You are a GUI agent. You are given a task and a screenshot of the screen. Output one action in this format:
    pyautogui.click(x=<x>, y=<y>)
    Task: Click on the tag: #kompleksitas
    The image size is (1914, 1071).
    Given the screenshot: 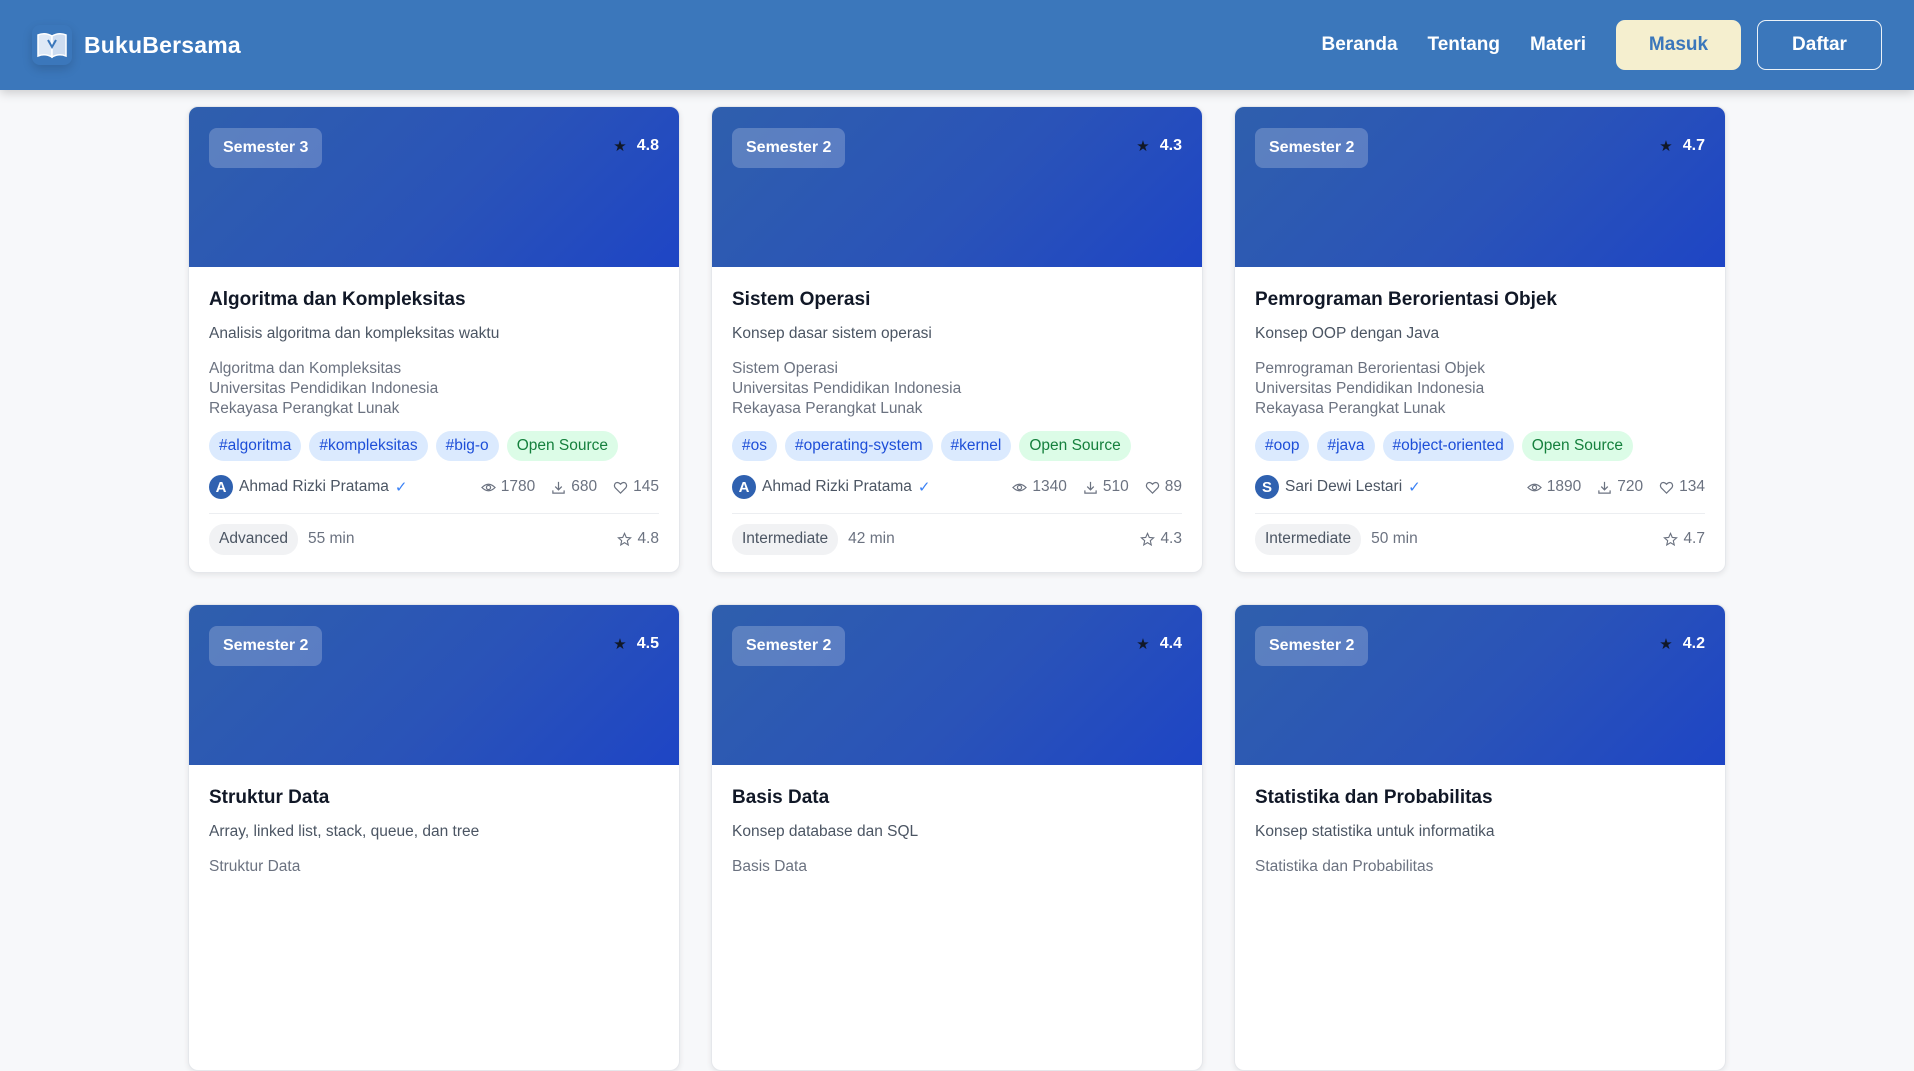 What is the action you would take?
    pyautogui.click(x=368, y=446)
    